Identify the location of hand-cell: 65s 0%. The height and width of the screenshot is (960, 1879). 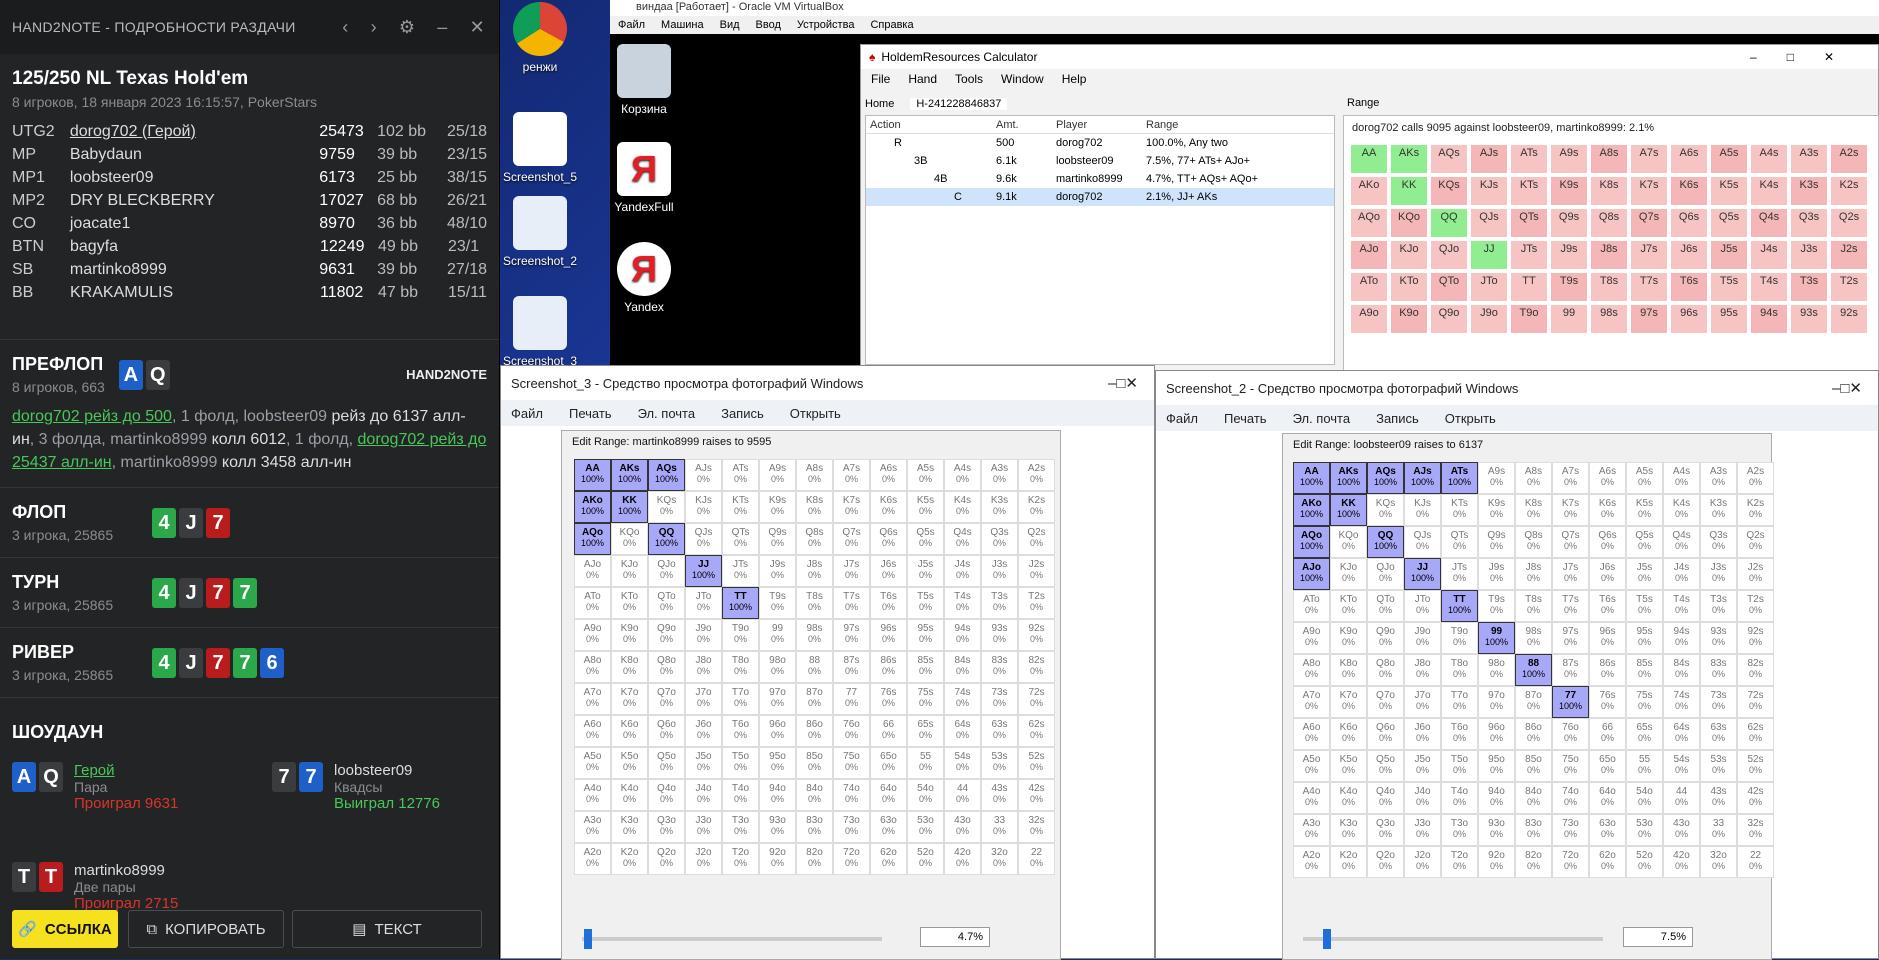
(925, 731).